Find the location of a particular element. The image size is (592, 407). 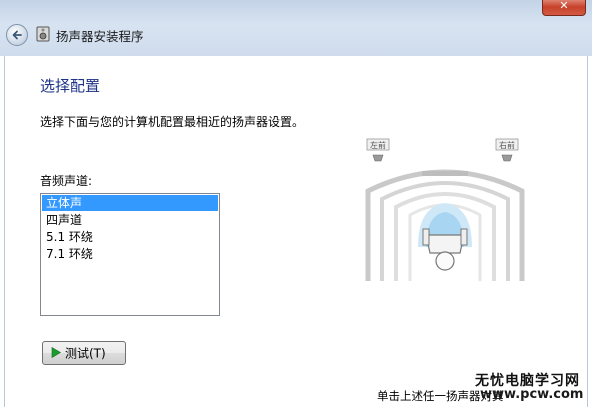

back-arrow-icon is located at coordinates (17, 35).